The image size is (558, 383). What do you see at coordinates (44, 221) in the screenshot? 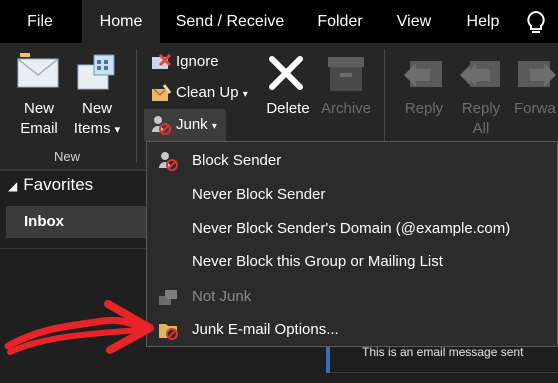
I see `inbox-label: Inbox` at bounding box center [44, 221].